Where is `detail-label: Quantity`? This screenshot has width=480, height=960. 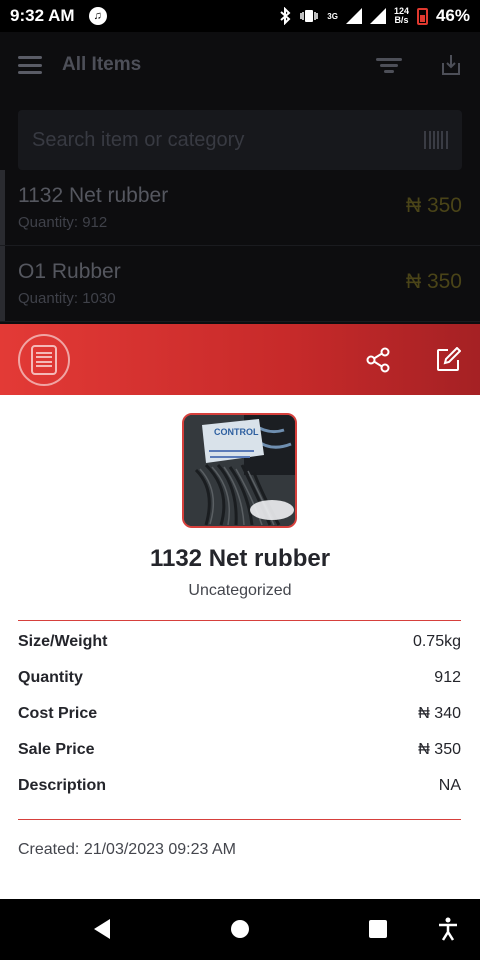
detail-label: Quantity is located at coordinates (50, 677).